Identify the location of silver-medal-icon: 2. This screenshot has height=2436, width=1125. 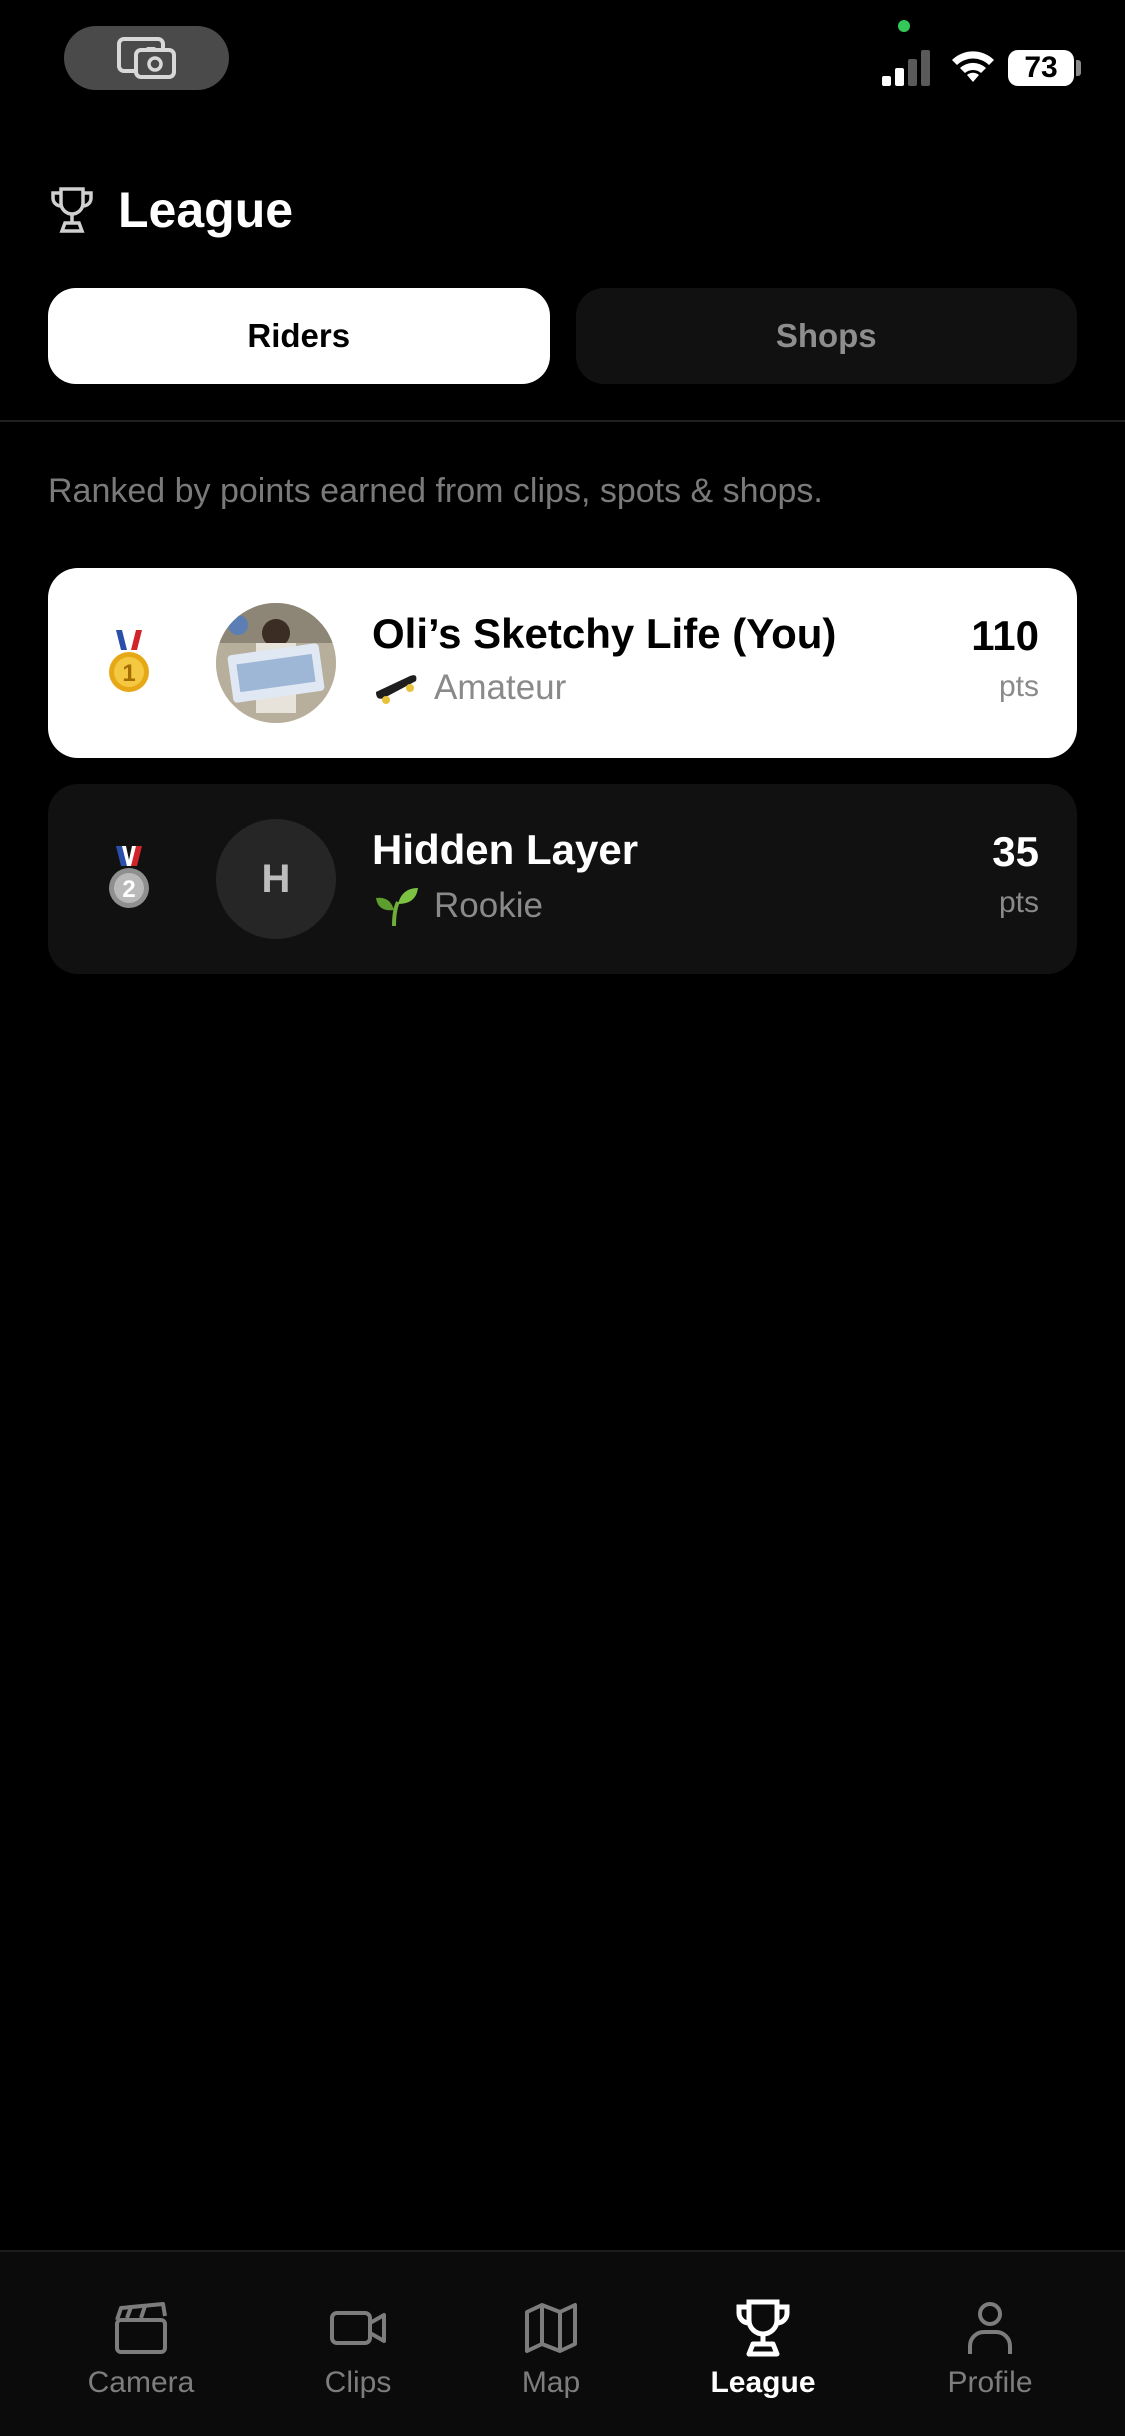
(129, 877).